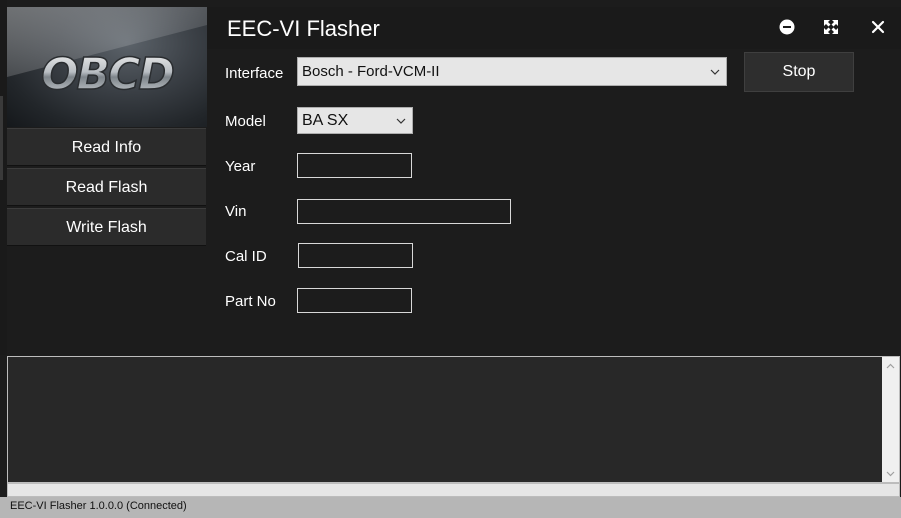 This screenshot has width=901, height=518. What do you see at coordinates (404, 211) in the screenshot?
I see `vin-field` at bounding box center [404, 211].